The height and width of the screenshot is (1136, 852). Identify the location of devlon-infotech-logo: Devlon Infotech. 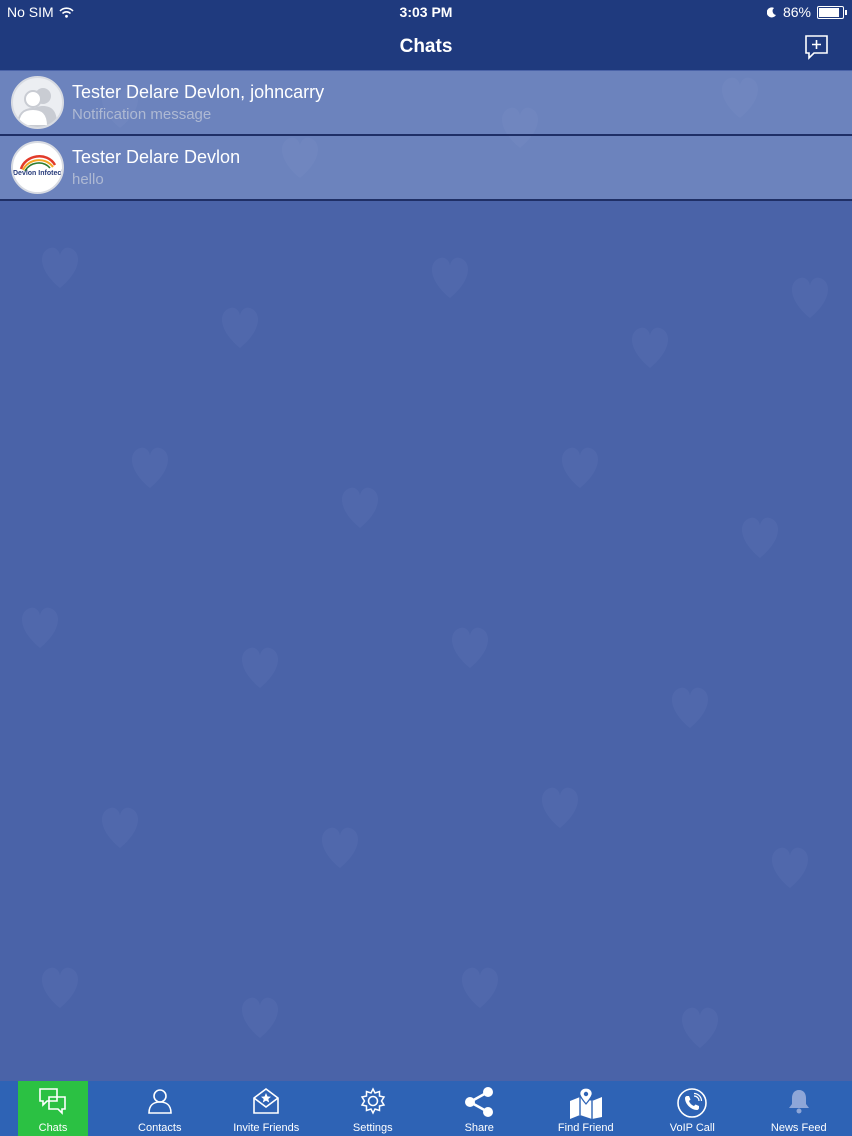
(37, 167).